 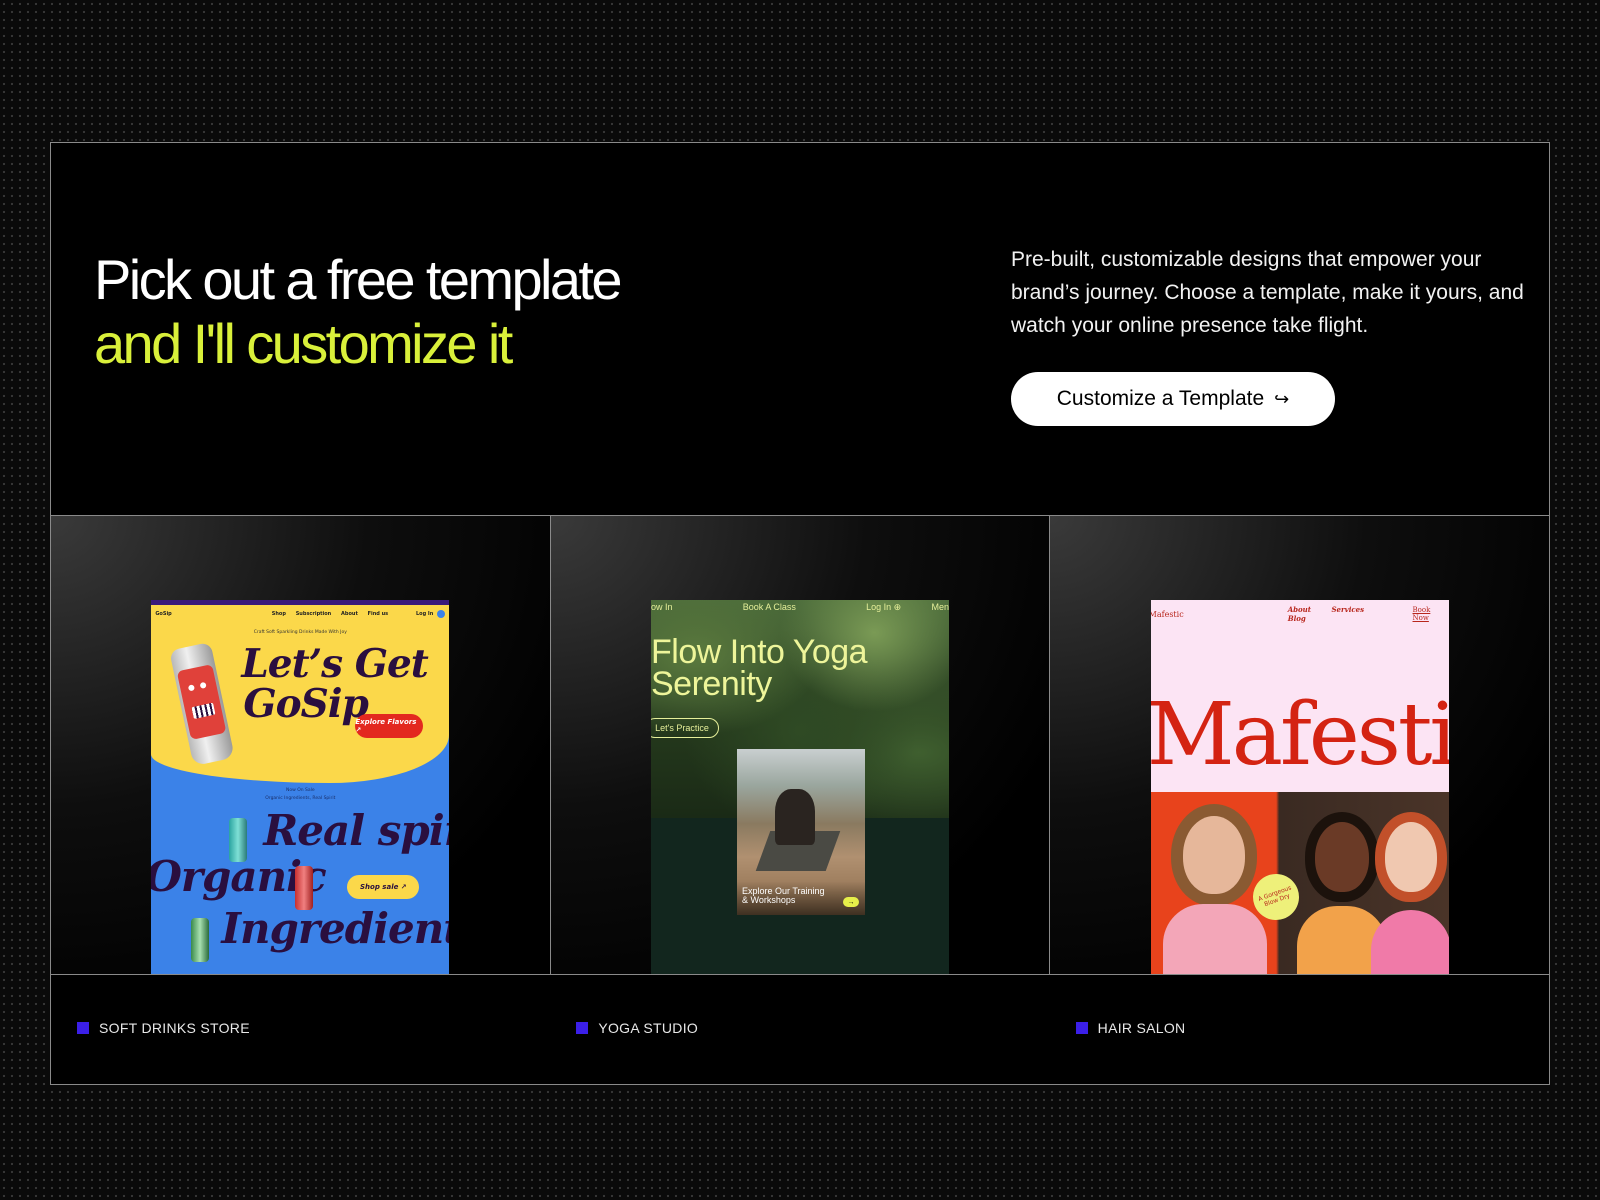 I want to click on yoga-class-photo: Explore Our Training & Workshops →, so click(x=801, y=832).